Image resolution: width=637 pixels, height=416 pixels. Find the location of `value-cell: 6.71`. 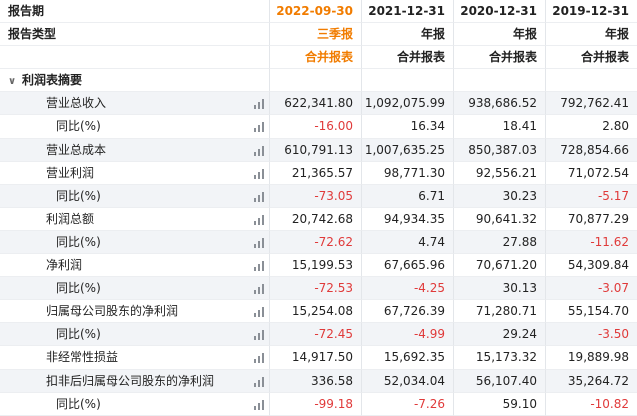

value-cell: 6.71 is located at coordinates (408, 196).